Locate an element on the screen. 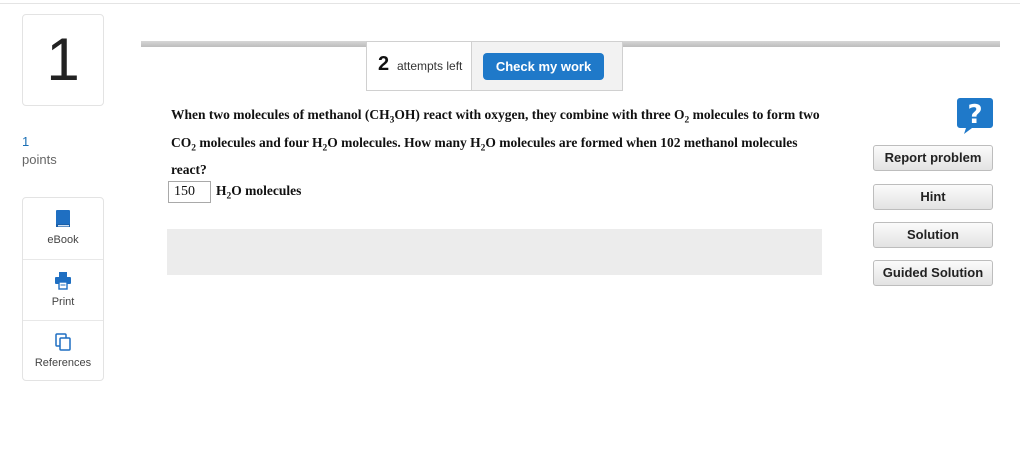  report-problem-button: Report problem is located at coordinates (933, 158).